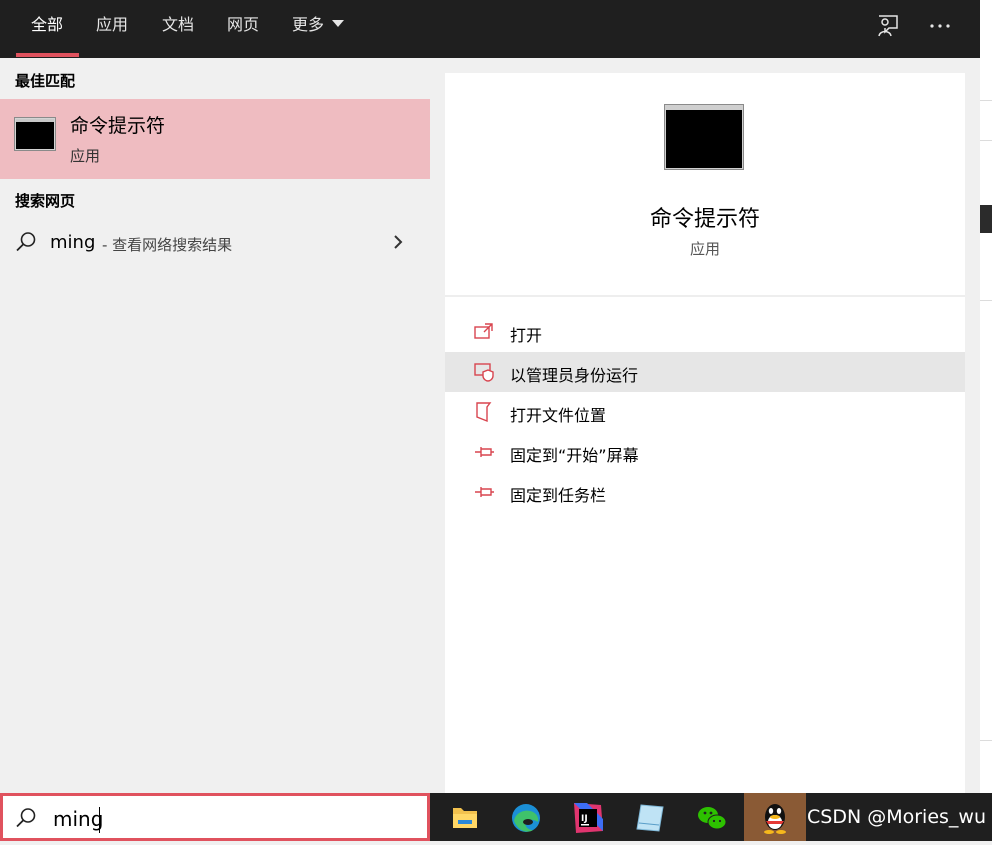 The width and height of the screenshot is (992, 845). Describe the element at coordinates (167, 245) in the screenshot. I see `web-result-description: - 查看网络搜索结果` at that location.